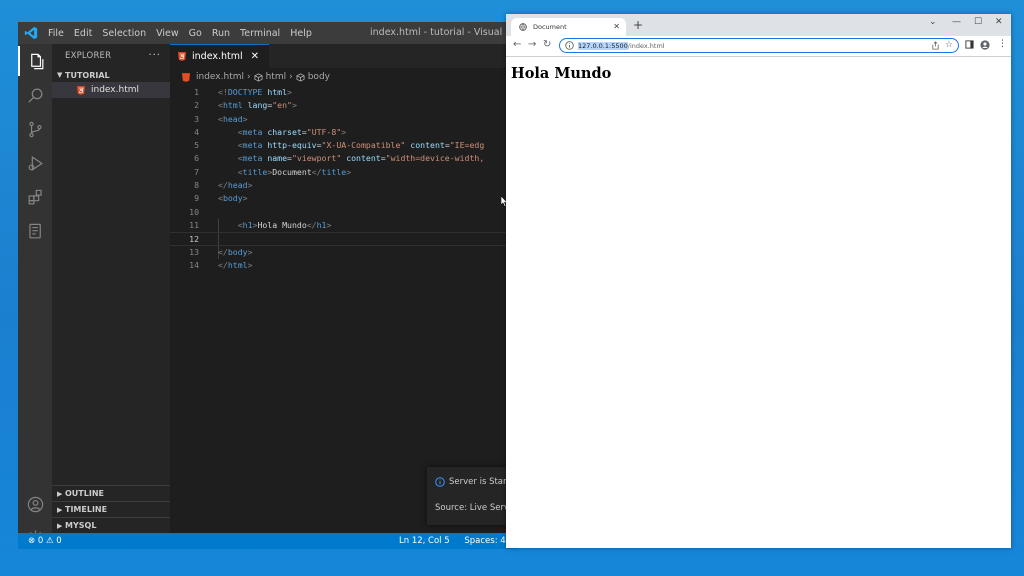  What do you see at coordinates (167, 33) in the screenshot?
I see `menu-item-view: View` at bounding box center [167, 33].